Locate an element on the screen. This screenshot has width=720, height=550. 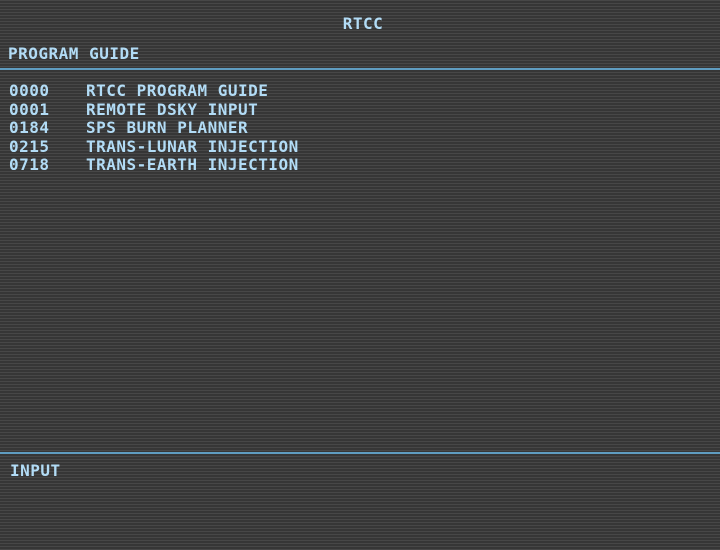
program-item-0718: 0718 TRANS-EARTH INJECTION is located at coordinates (154, 165).